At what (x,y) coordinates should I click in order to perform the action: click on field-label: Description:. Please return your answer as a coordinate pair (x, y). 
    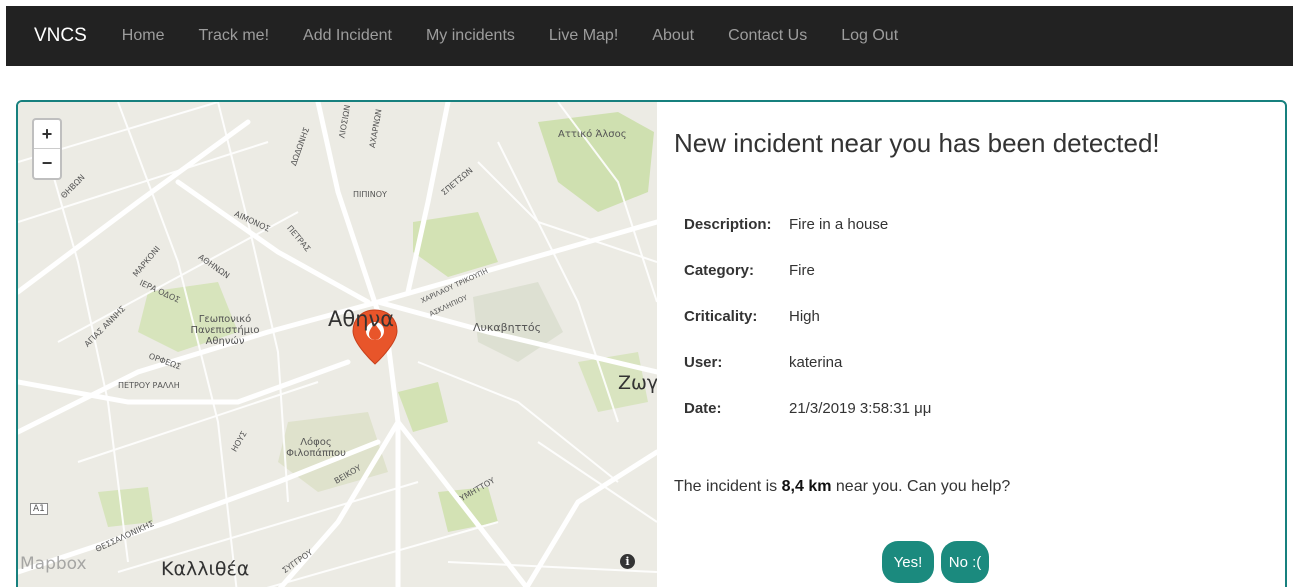
    Looking at the image, I should click on (728, 224).